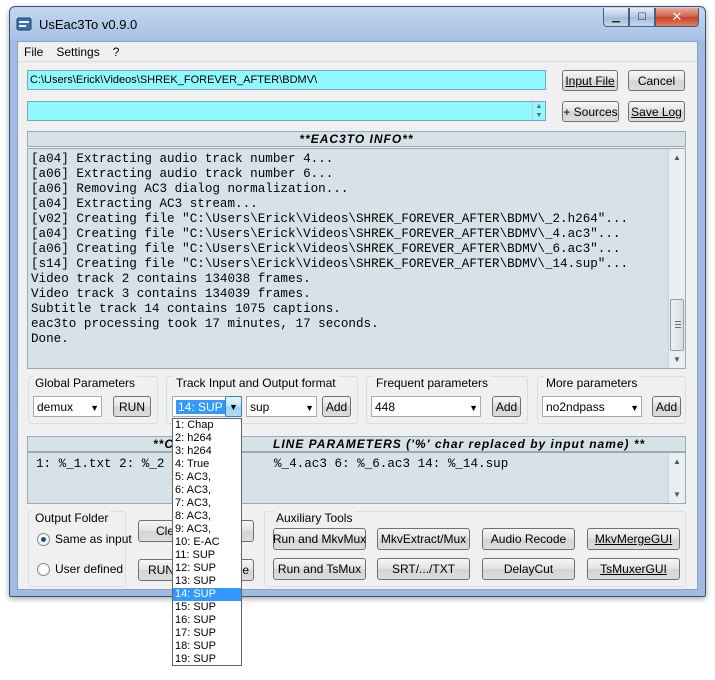 The width and height of the screenshot is (715, 680). What do you see at coordinates (314, 518) in the screenshot?
I see `auxiliary-tools-label: Auxiliary Tools` at bounding box center [314, 518].